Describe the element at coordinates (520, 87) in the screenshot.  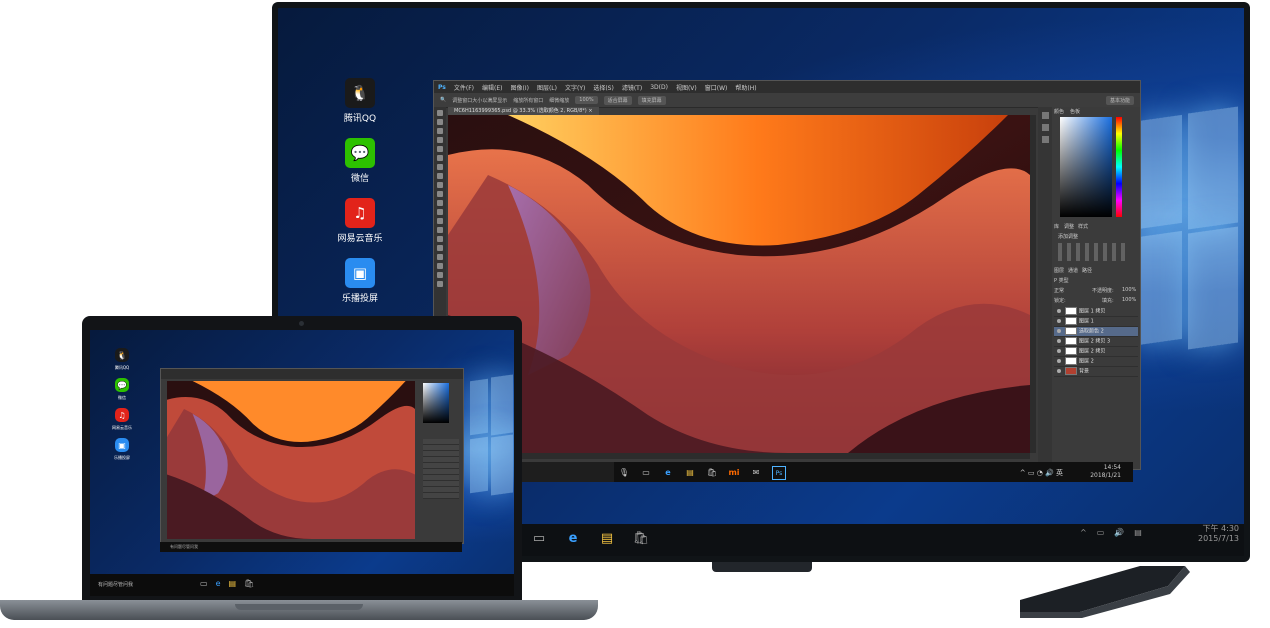
I see `menu-image: 图像(I)` at that location.